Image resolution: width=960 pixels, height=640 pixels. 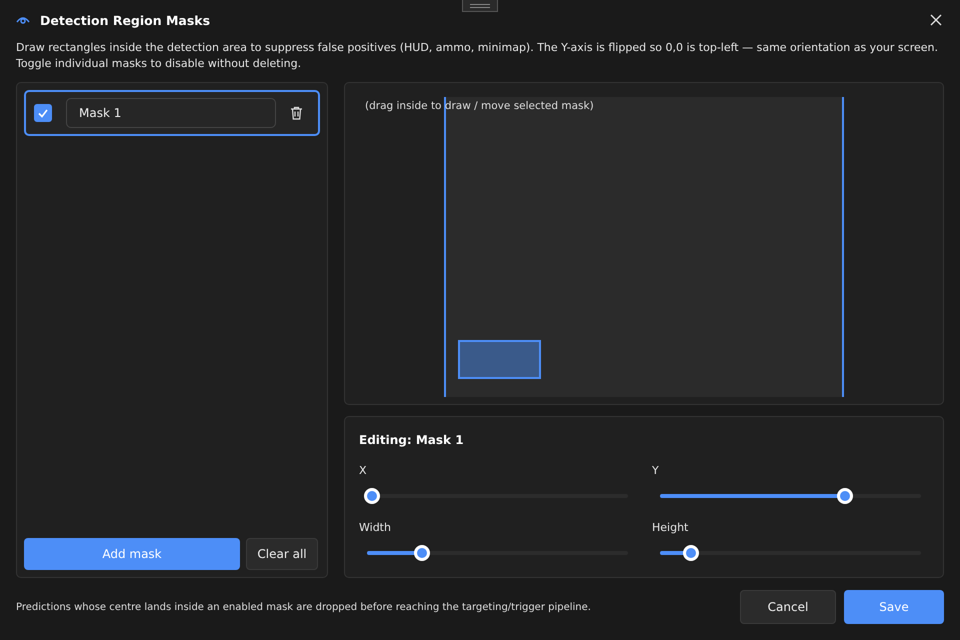 I want to click on clear-all-button: Clear all, so click(x=282, y=554).